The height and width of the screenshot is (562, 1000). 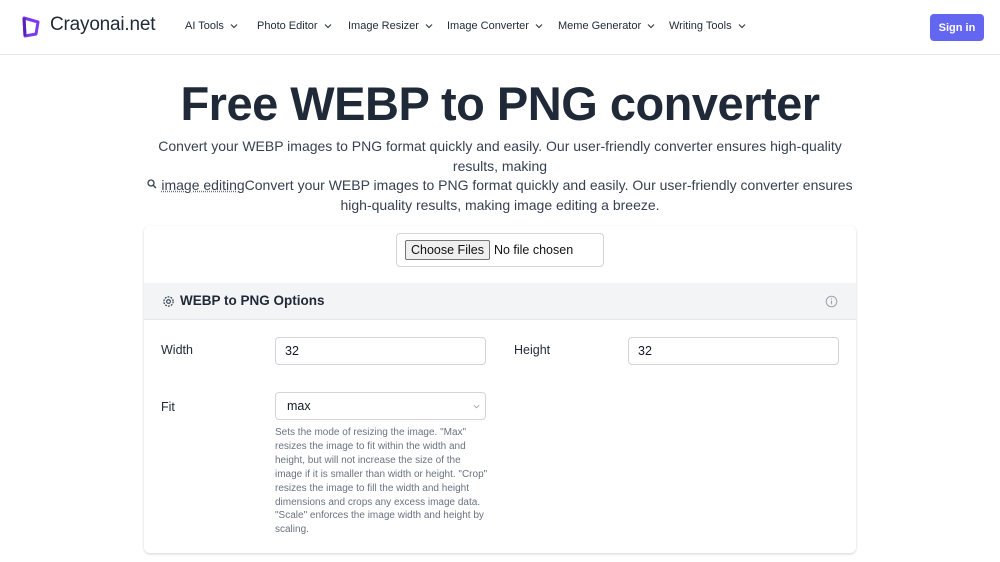 I want to click on fit-select: max, so click(x=380, y=406).